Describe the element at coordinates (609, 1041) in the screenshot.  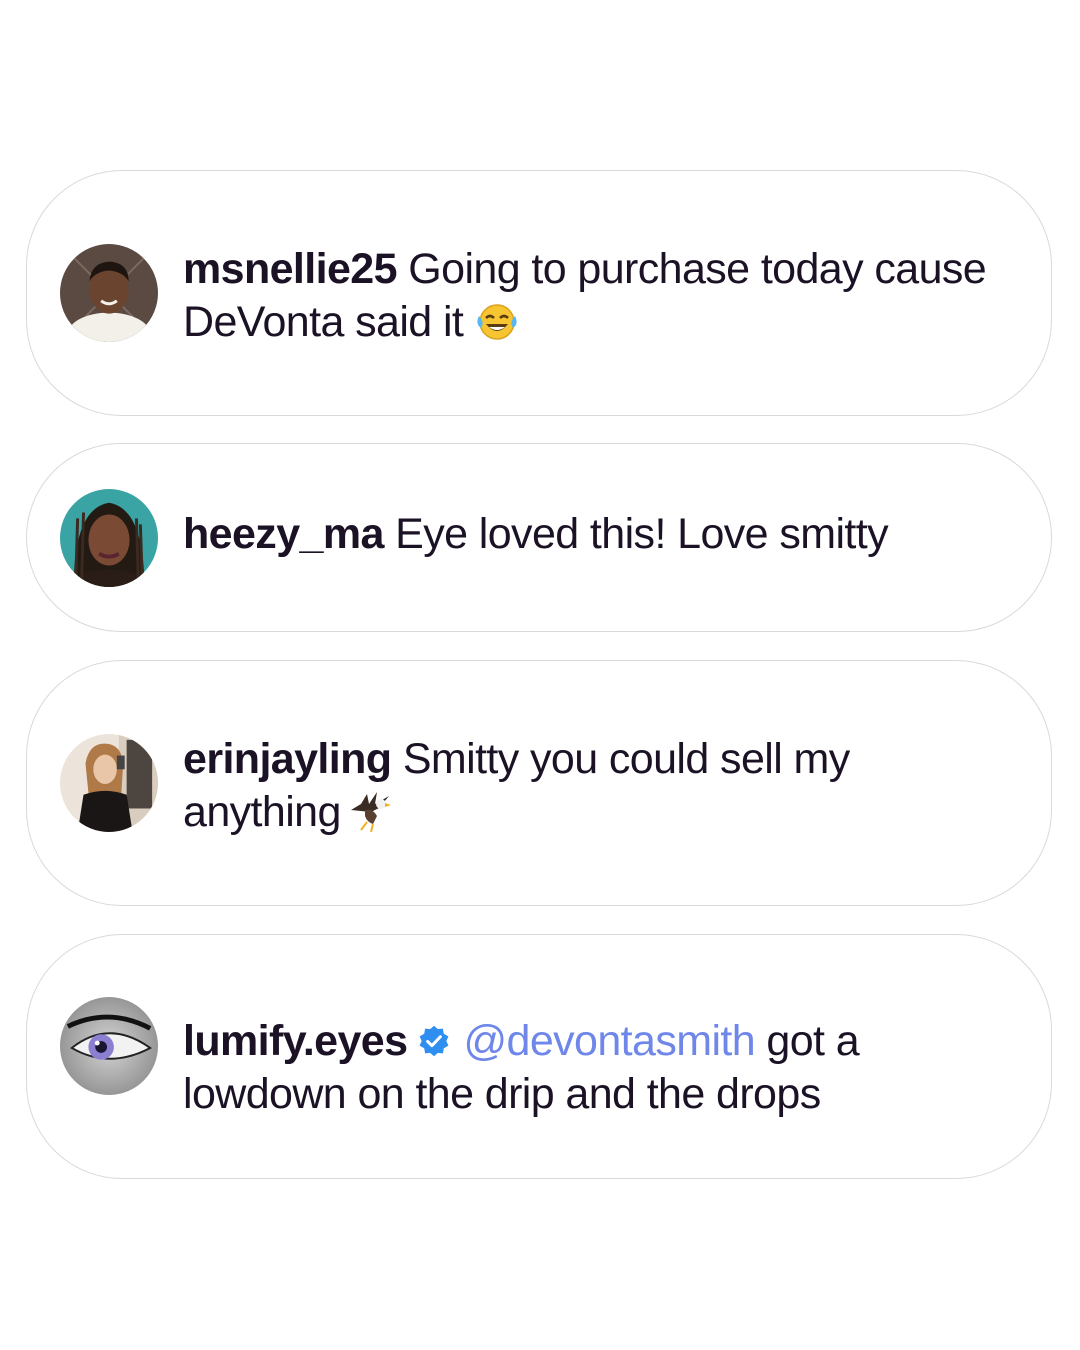
I see `mention-link: @devontasmith` at that location.